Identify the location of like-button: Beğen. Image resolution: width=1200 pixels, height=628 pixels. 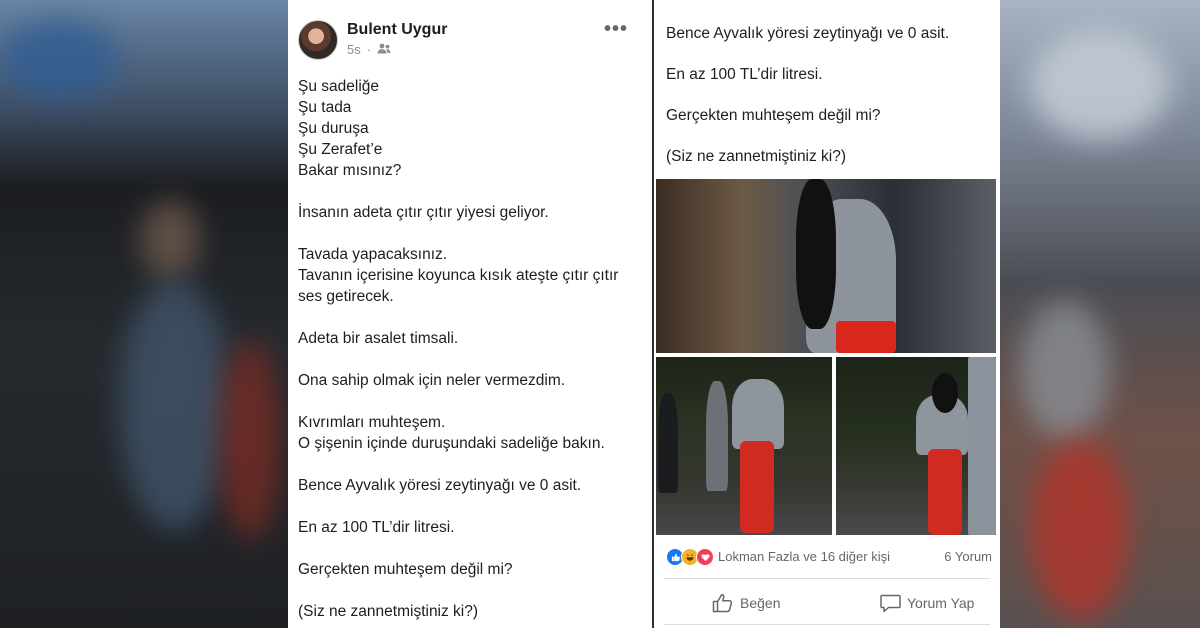
(746, 603).